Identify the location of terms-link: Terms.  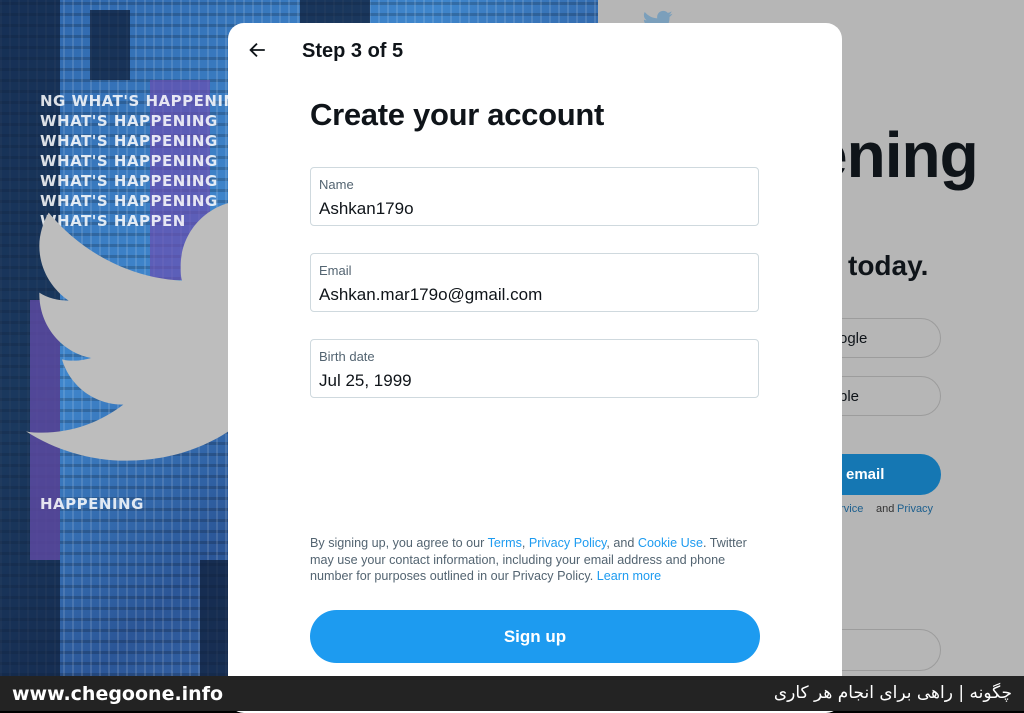
(505, 543).